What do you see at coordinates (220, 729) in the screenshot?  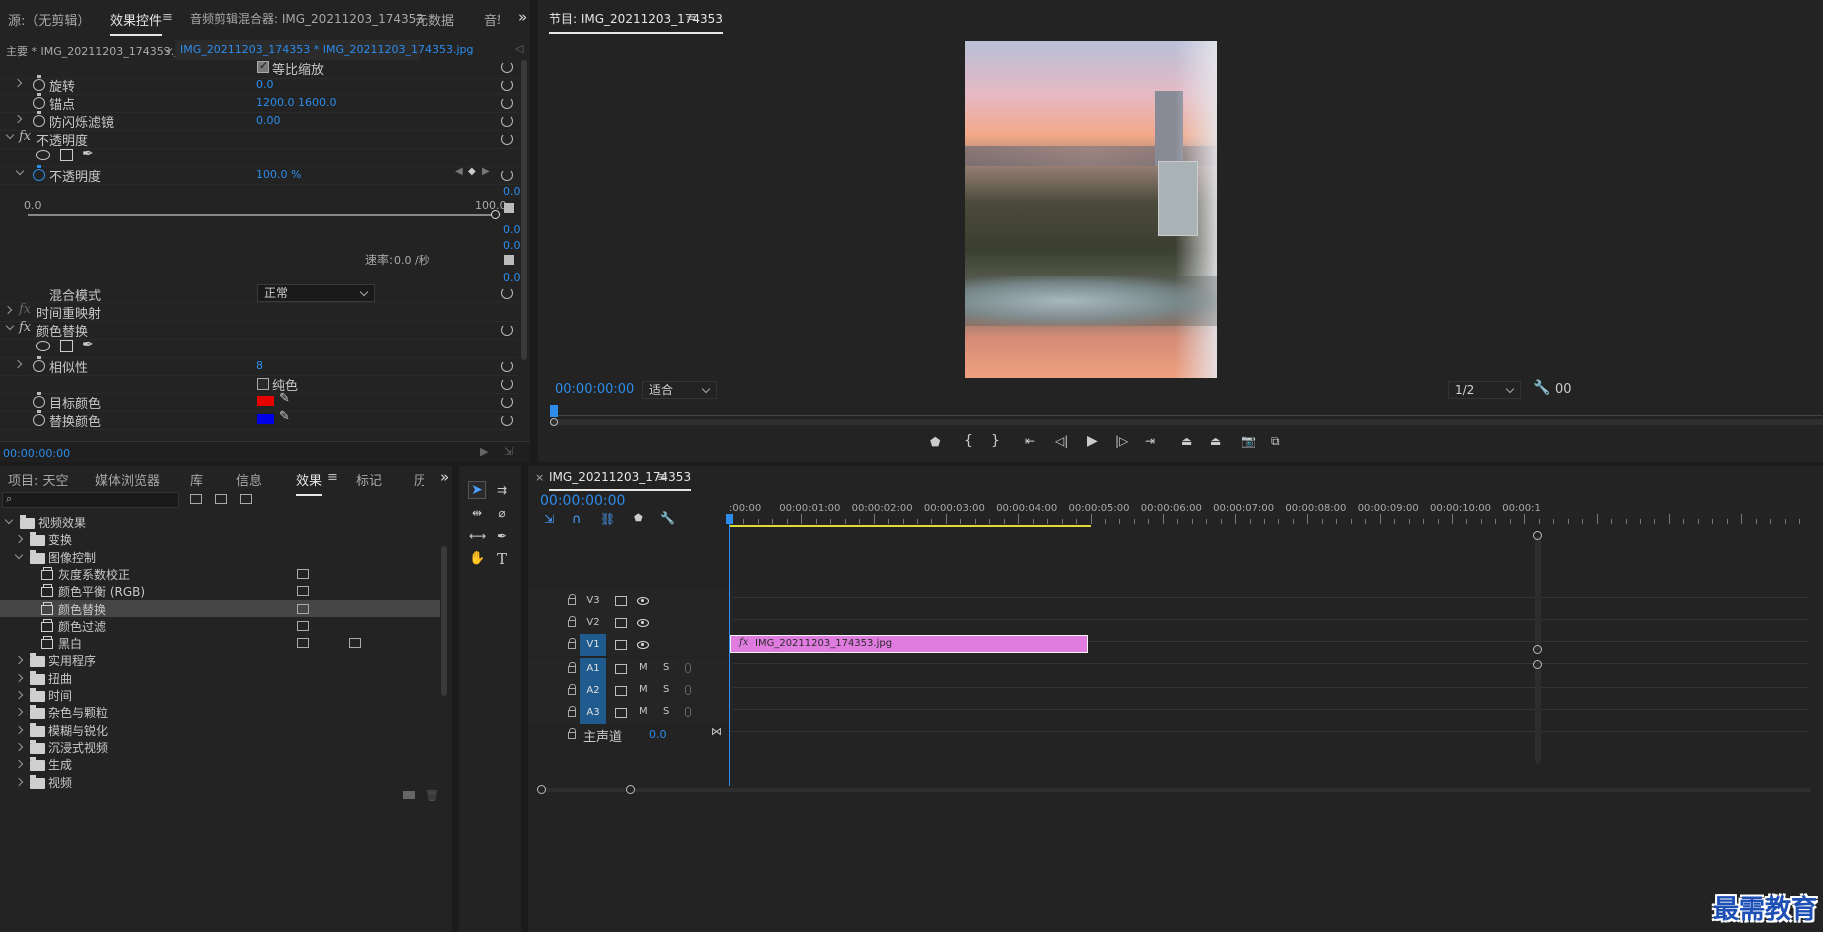 I see `effect-folder: 模糊与锐化` at bounding box center [220, 729].